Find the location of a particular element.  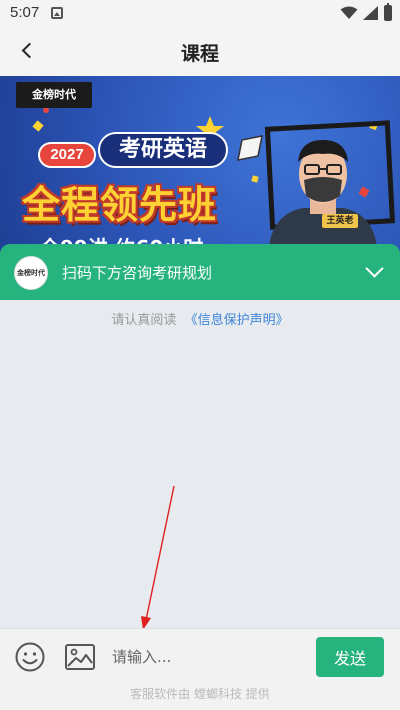

privacy-prefix: 请认真阅读 is located at coordinates (144, 320).